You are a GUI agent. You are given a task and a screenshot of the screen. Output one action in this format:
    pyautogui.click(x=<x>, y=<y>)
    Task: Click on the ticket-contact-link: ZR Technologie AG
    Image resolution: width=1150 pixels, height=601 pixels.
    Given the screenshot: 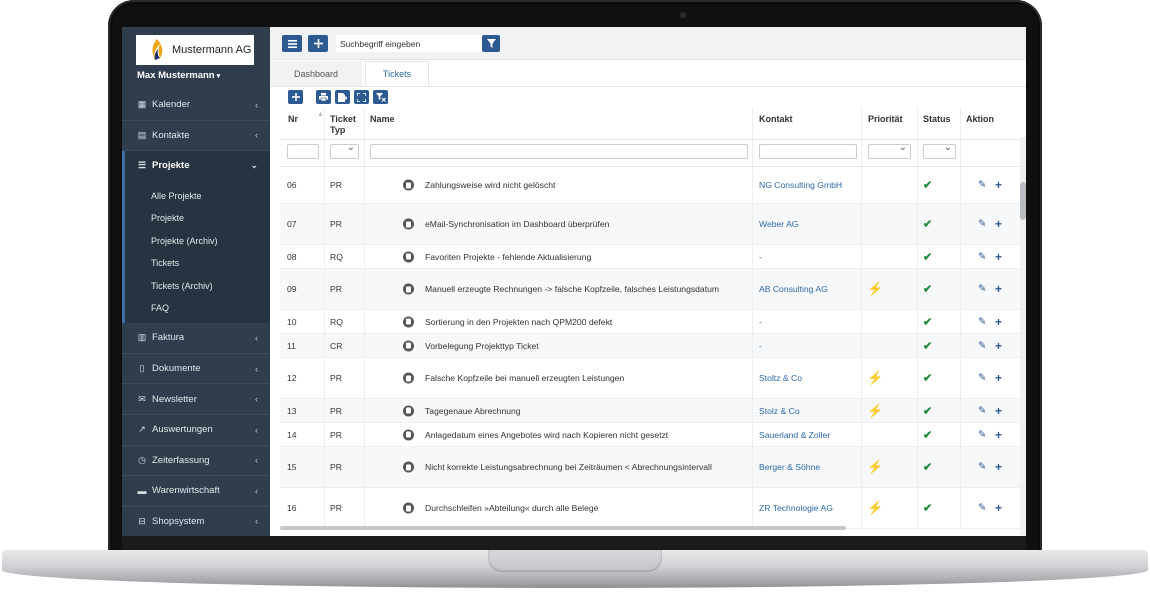 What is the action you would take?
    pyautogui.click(x=796, y=508)
    